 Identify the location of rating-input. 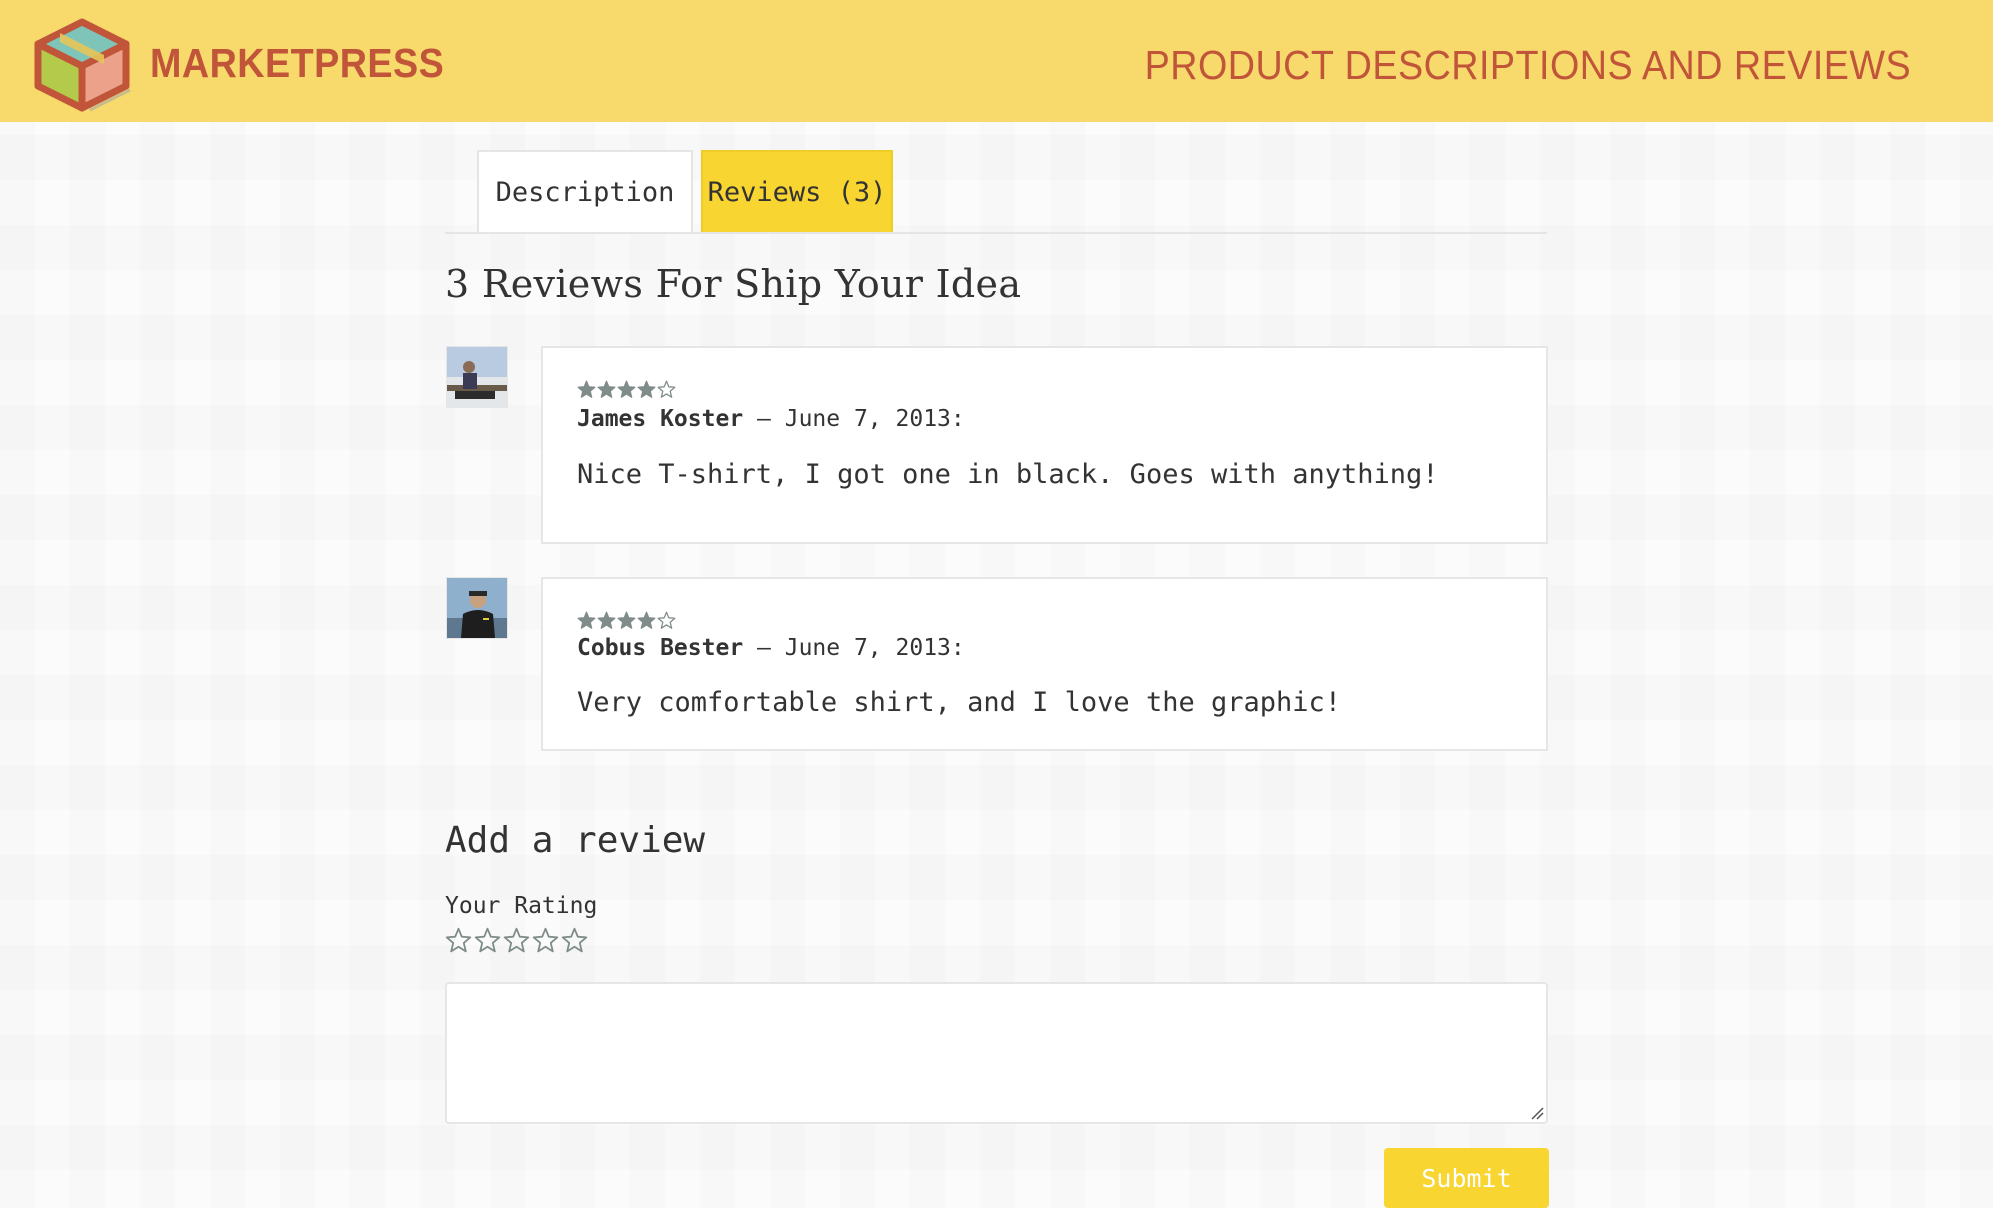
(516, 940).